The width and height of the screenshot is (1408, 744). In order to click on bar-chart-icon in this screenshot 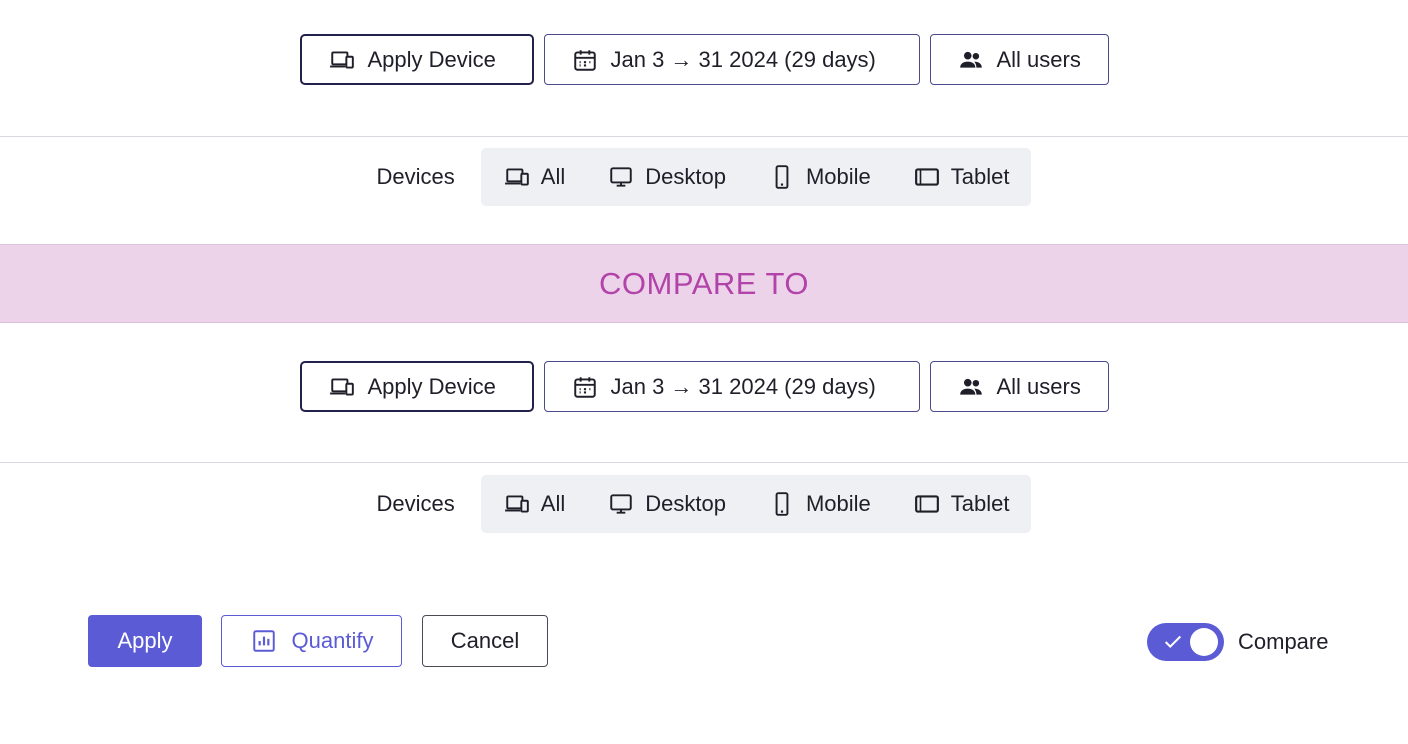, I will do `click(264, 641)`.